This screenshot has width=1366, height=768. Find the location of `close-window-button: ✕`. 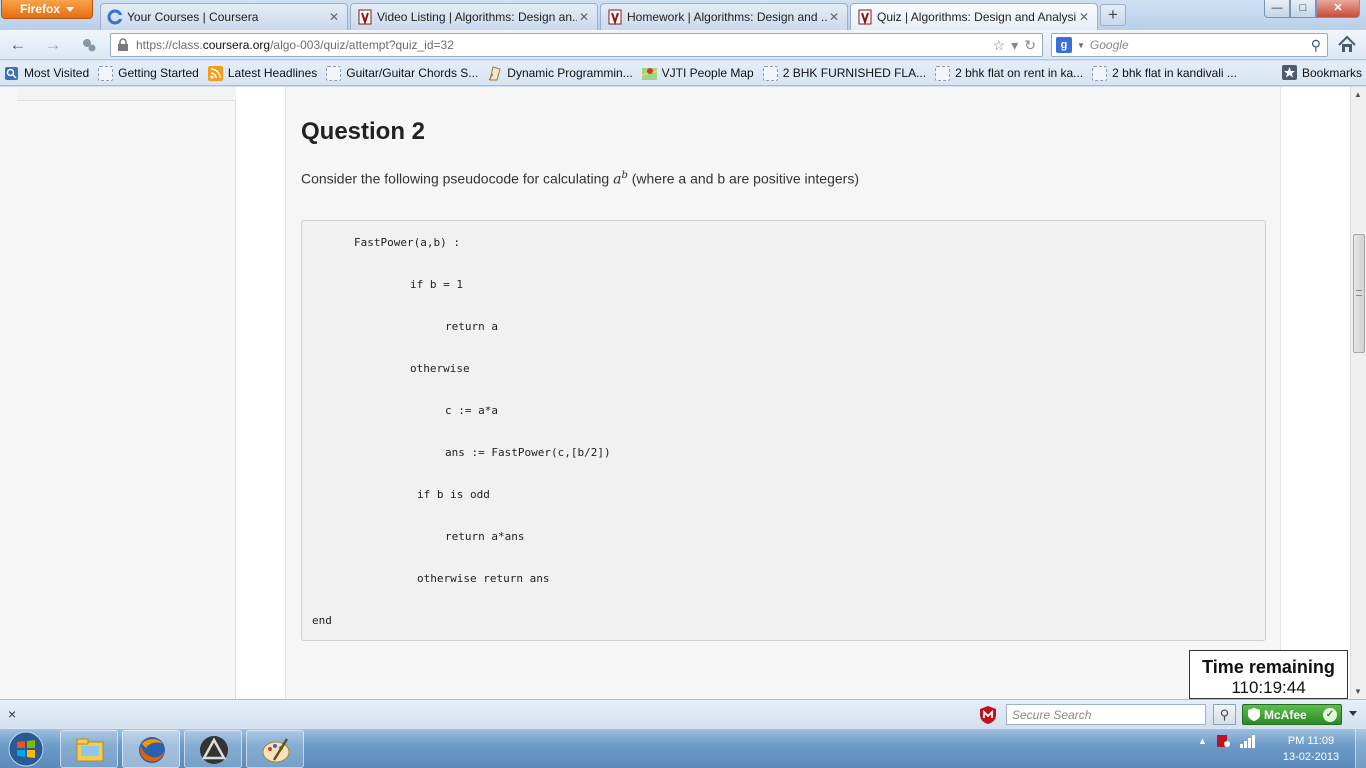

close-window-button: ✕ is located at coordinates (1338, 9).